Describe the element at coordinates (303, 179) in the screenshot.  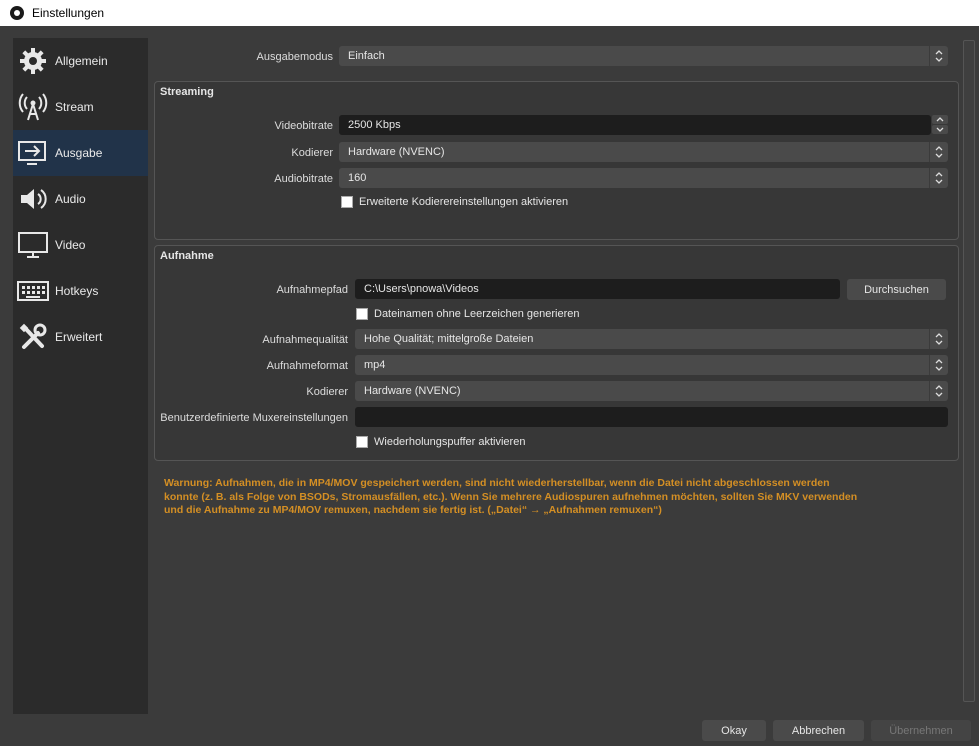
I see `audio-bitrate-label: Audiobitrate` at that location.